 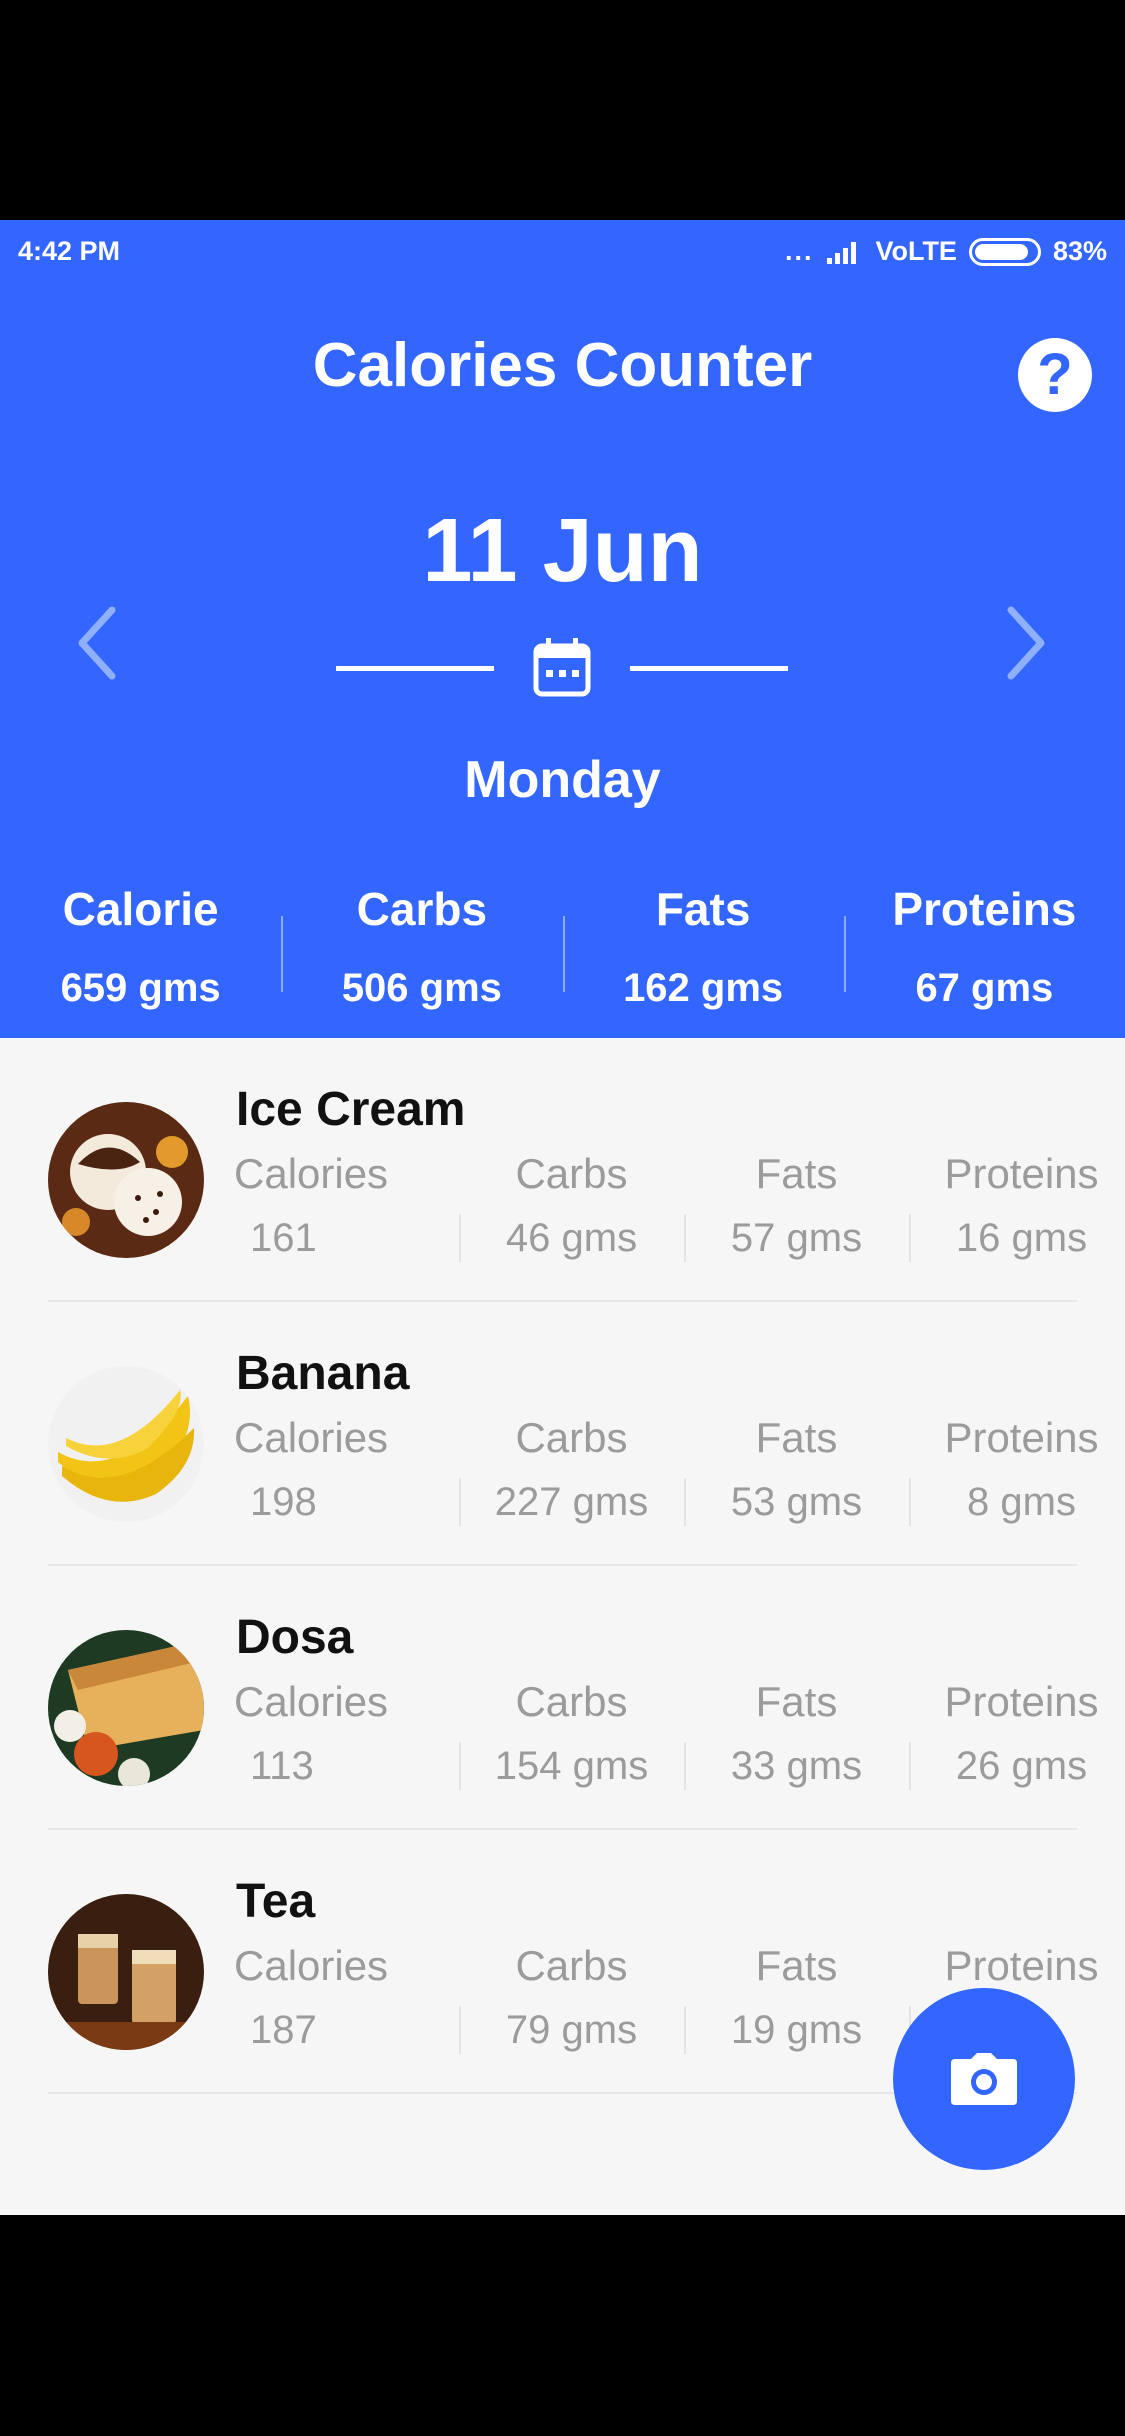 I want to click on proteins-value: 8 gms, so click(x=1021, y=1502).